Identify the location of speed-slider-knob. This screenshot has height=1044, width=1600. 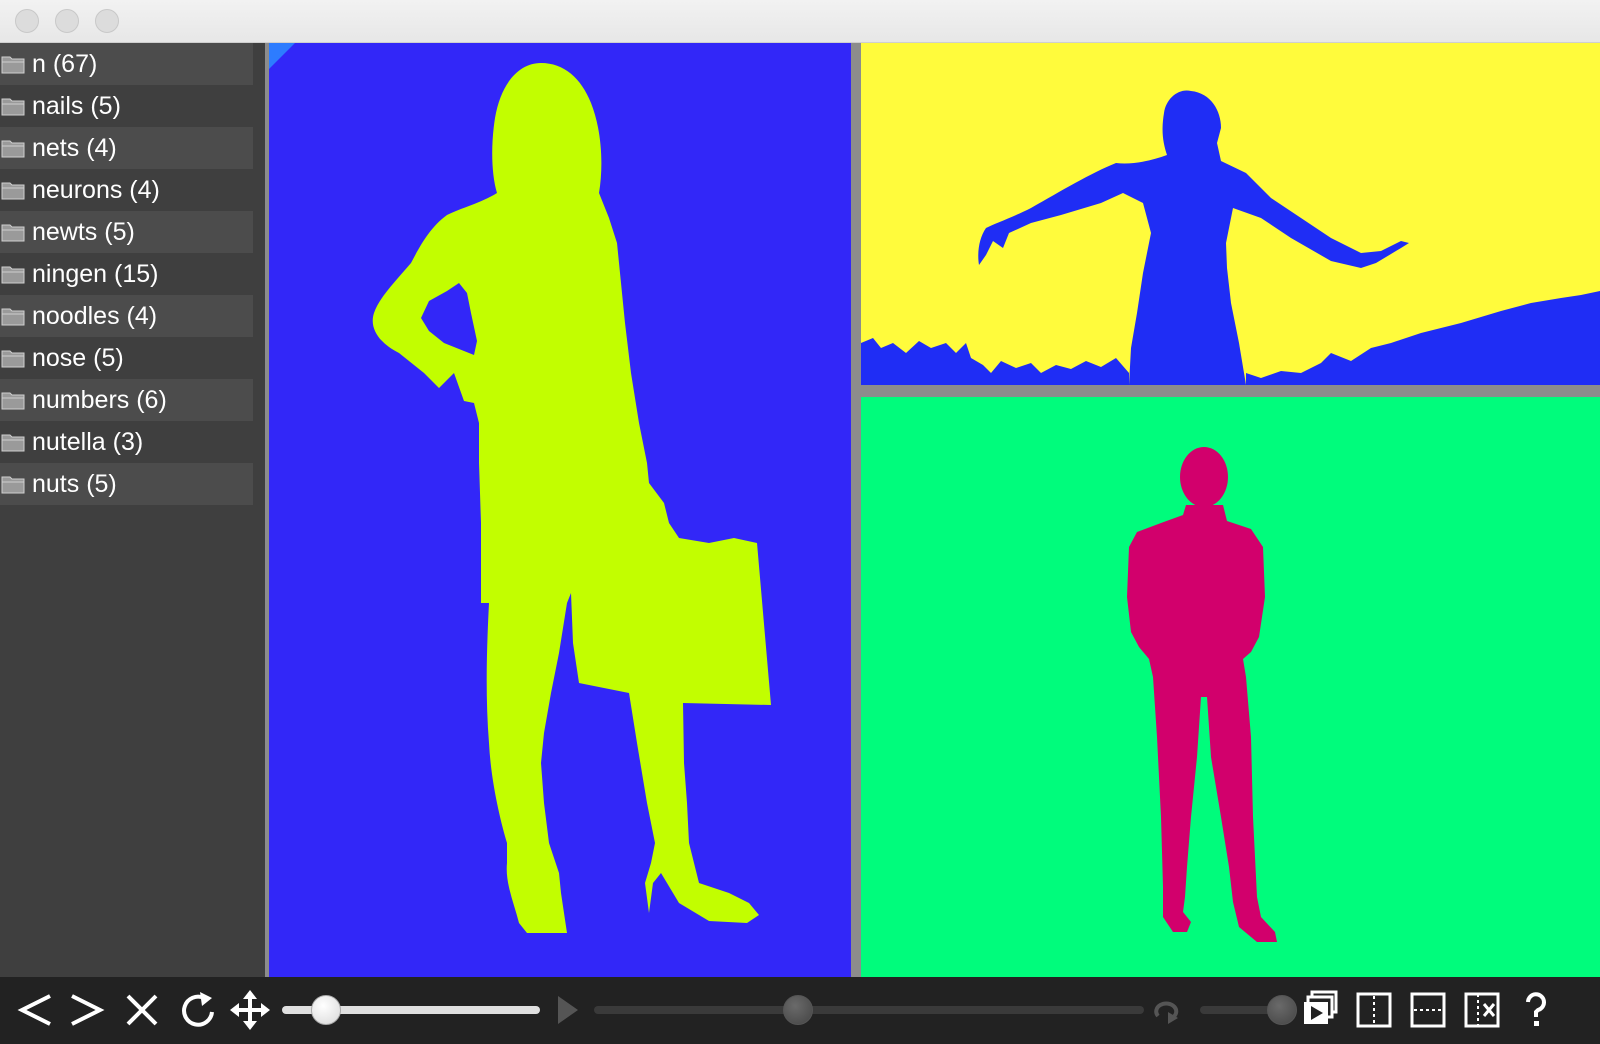
(1282, 1010).